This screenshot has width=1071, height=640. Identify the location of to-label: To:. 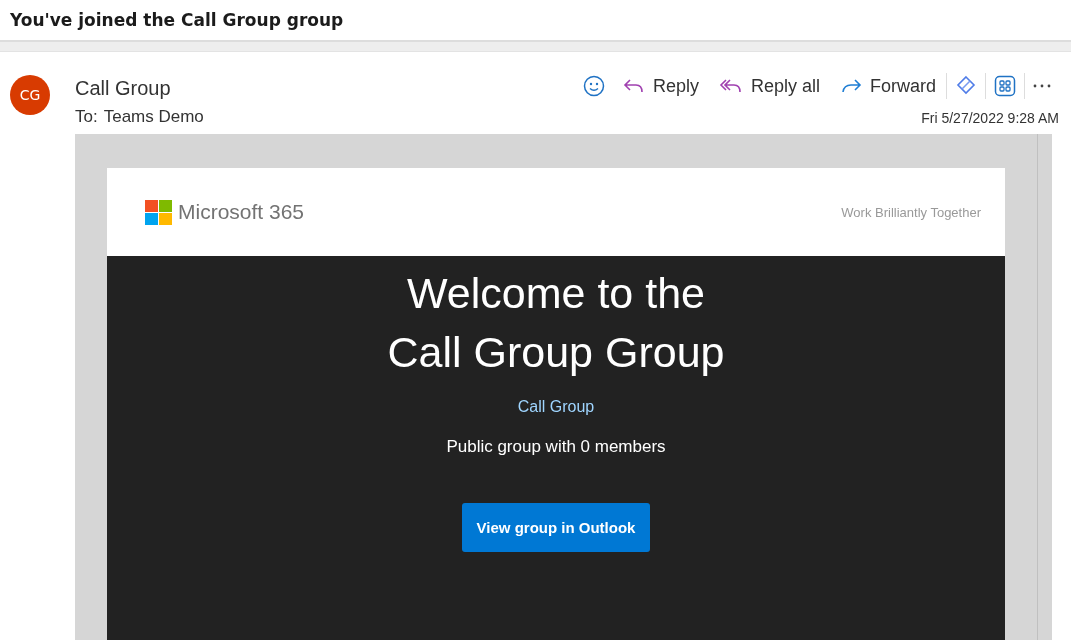
(86, 117).